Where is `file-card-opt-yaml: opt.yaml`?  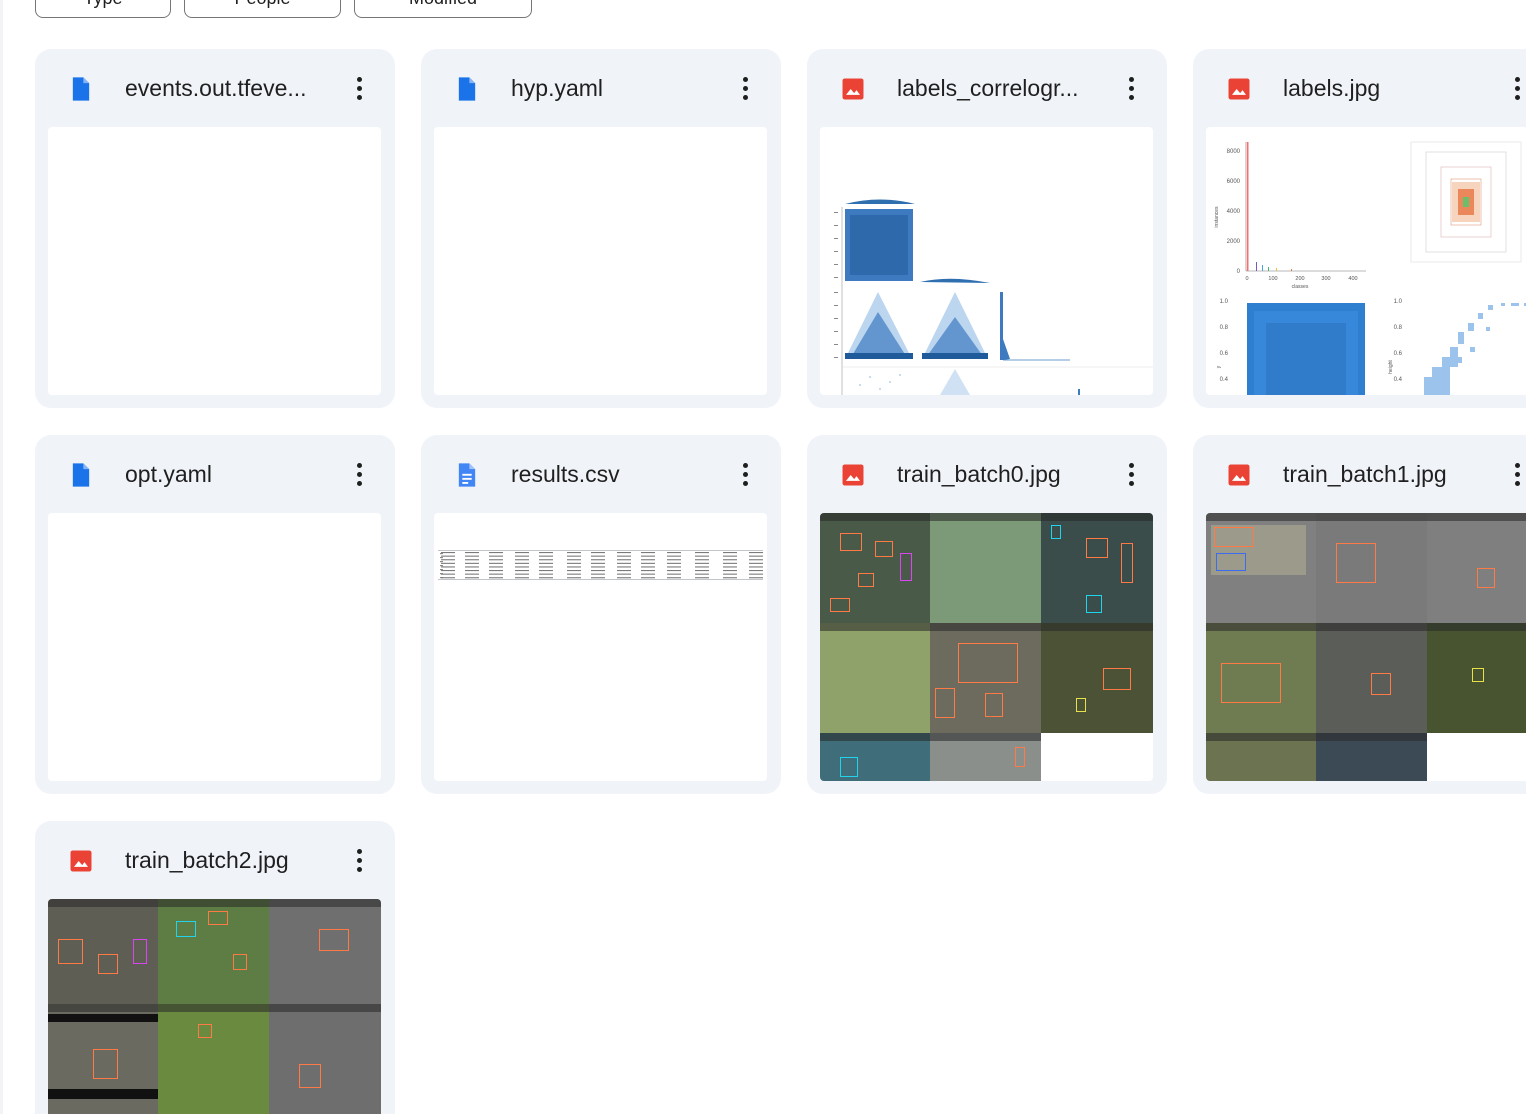
file-card-opt-yaml: opt.yaml is located at coordinates (215, 614).